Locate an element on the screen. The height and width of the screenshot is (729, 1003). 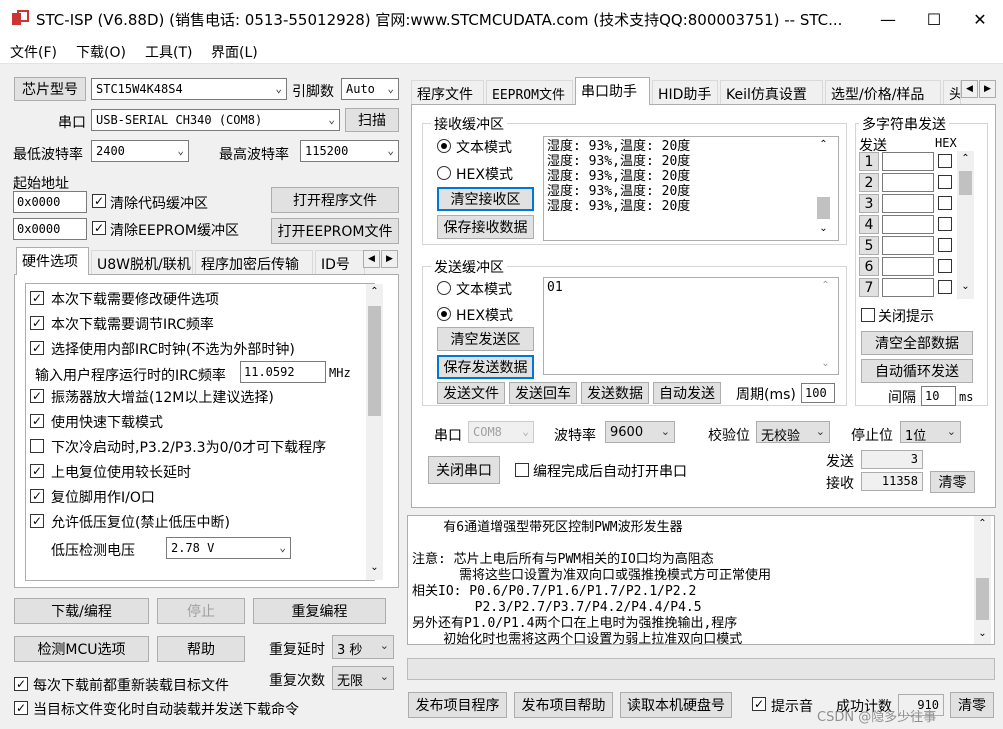
max-baud-select: 115200 ⌄ is located at coordinates (349, 151).